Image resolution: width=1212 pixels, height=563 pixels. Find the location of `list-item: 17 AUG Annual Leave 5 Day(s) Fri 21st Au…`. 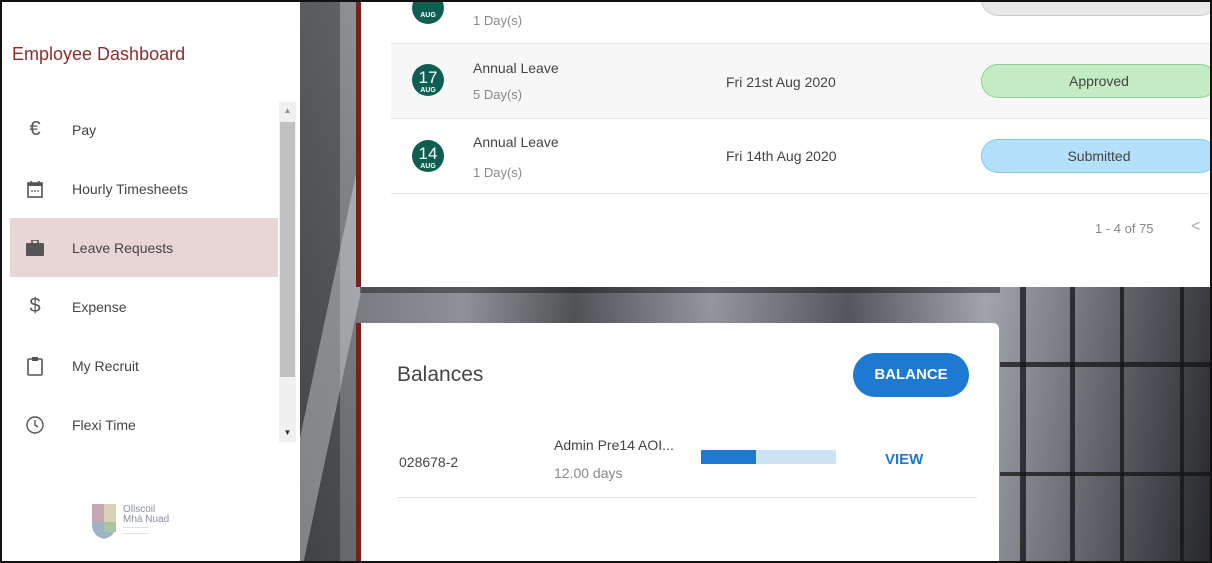

list-item: 17 AUG Annual Leave 5 Day(s) Fri 21st Au… is located at coordinates (800, 81).